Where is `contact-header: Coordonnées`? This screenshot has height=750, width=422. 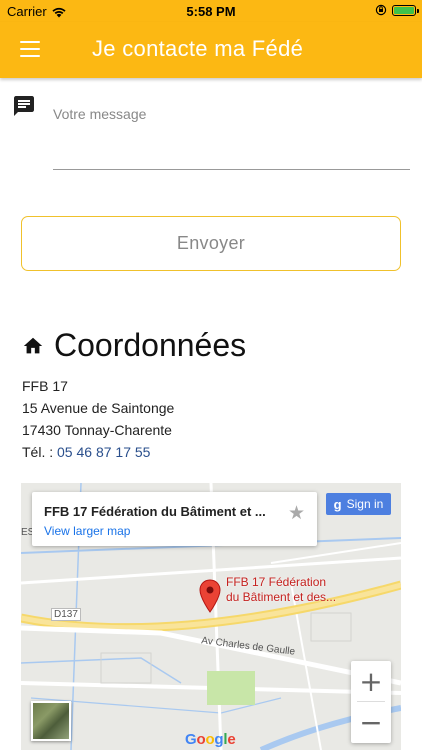 contact-header: Coordonnées is located at coordinates (134, 345).